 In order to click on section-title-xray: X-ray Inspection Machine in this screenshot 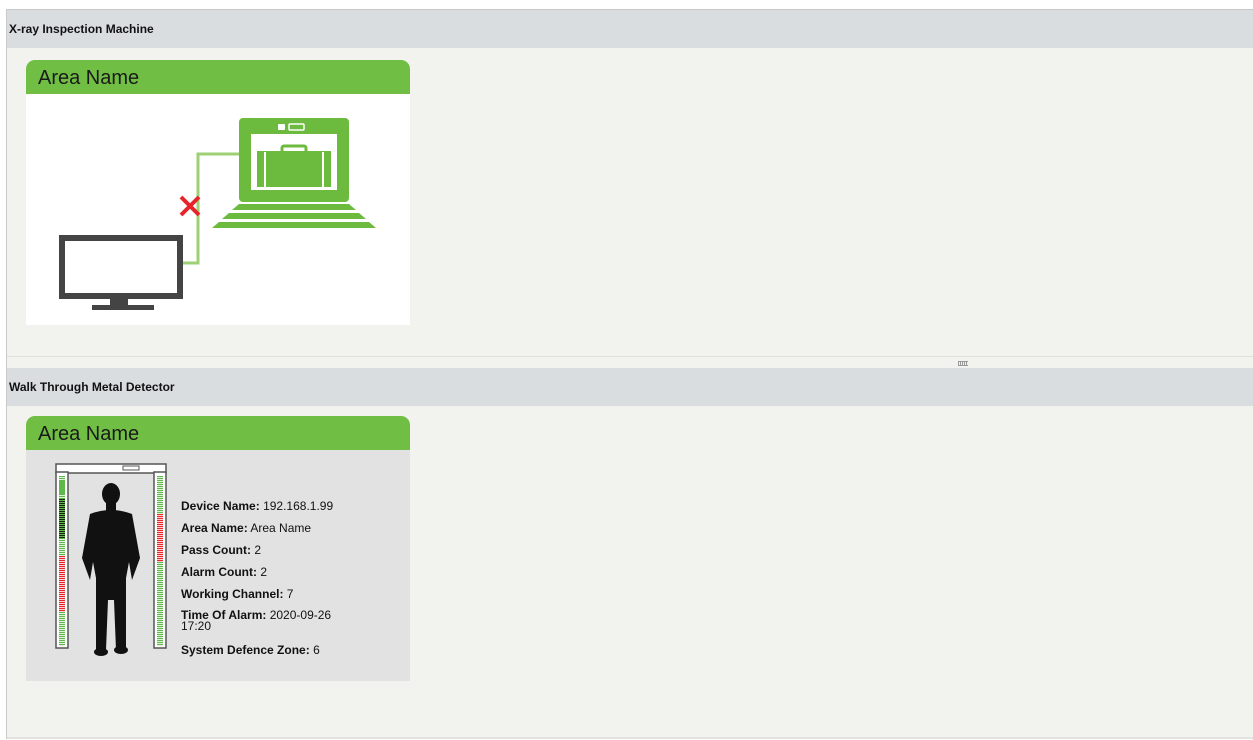, I will do `click(81, 29)`.